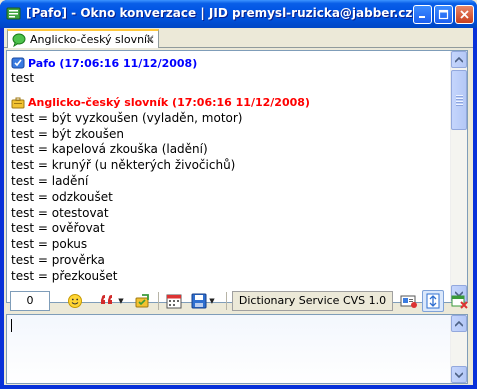 This screenshot has height=389, width=477. I want to click on message-text: test = ověřovat, so click(58, 228).